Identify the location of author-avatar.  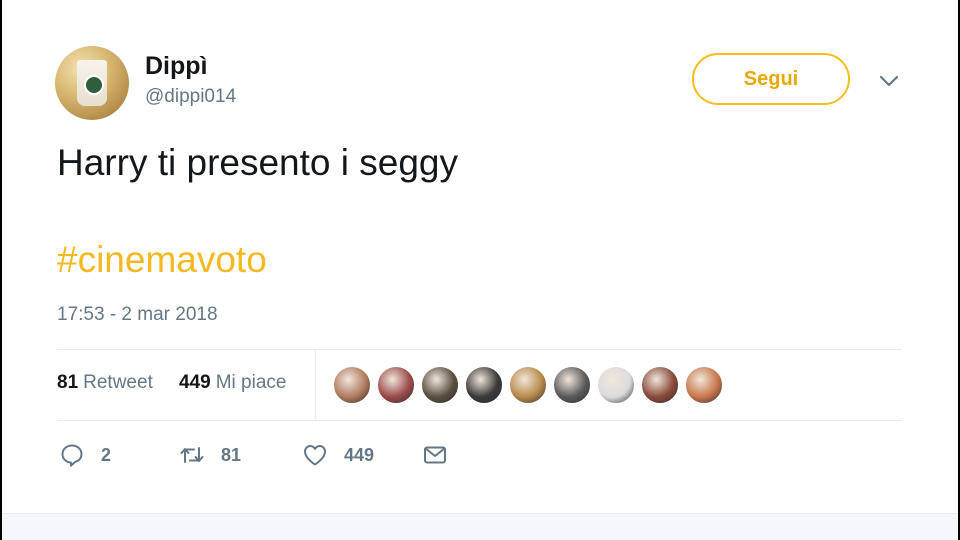
(92, 83).